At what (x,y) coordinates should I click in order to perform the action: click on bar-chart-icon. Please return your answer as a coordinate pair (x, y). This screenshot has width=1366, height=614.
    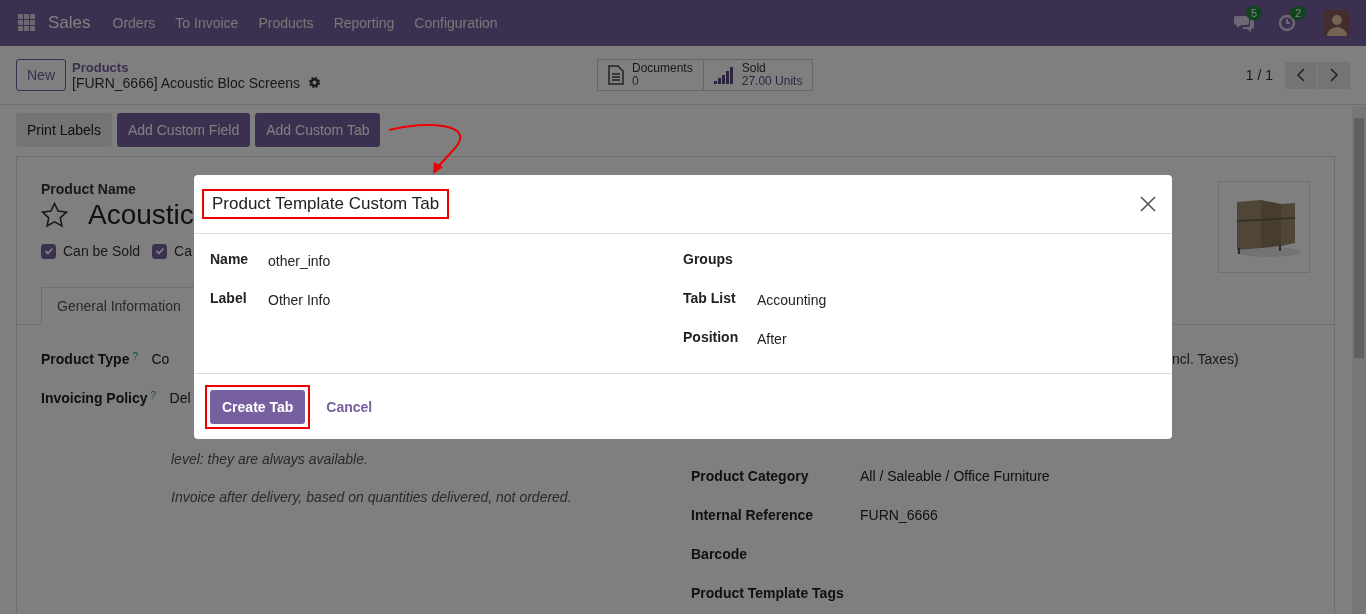
    Looking at the image, I should click on (723, 75).